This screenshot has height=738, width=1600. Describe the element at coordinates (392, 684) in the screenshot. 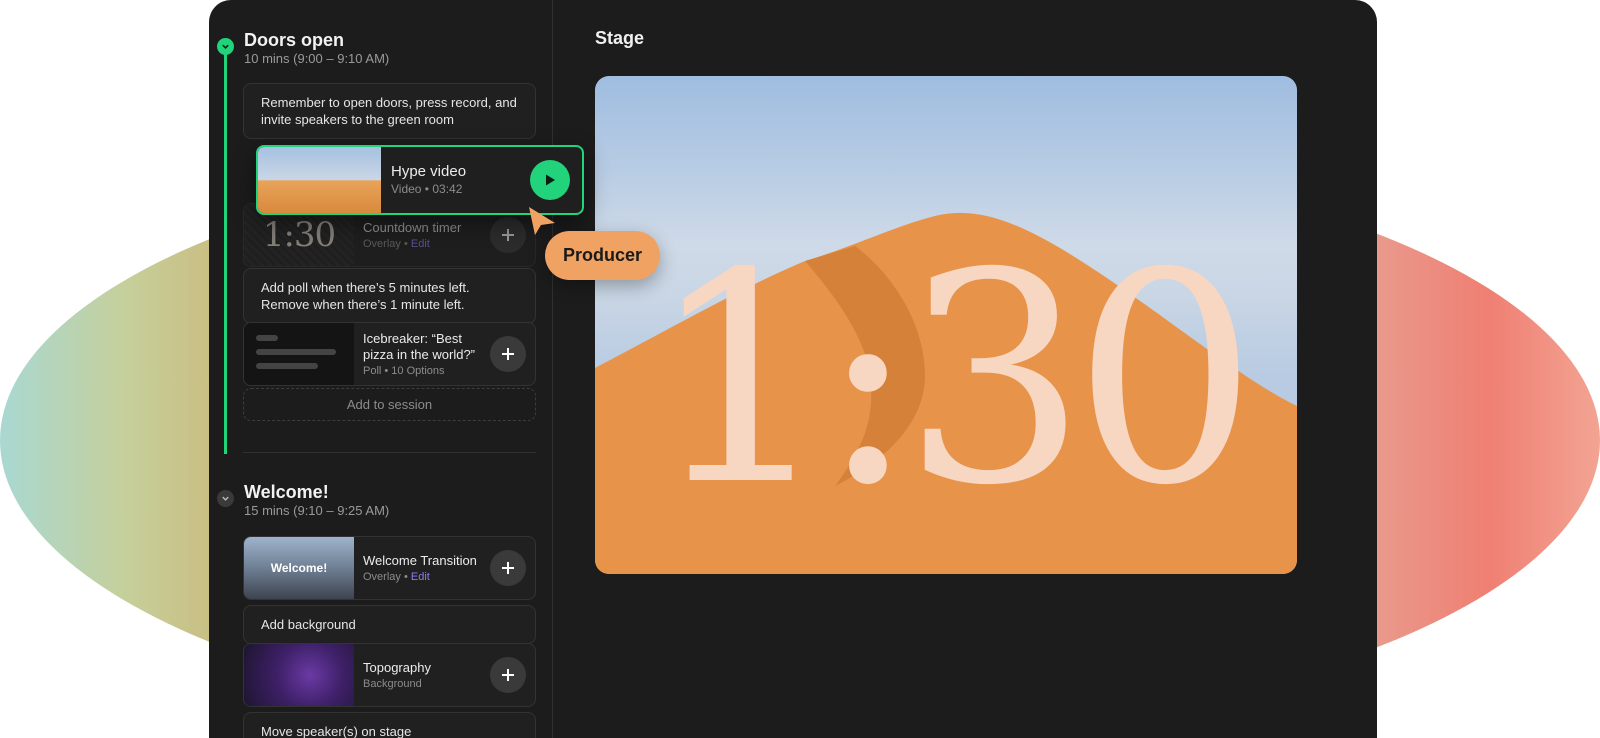

I see `topography-sub: Background` at that location.